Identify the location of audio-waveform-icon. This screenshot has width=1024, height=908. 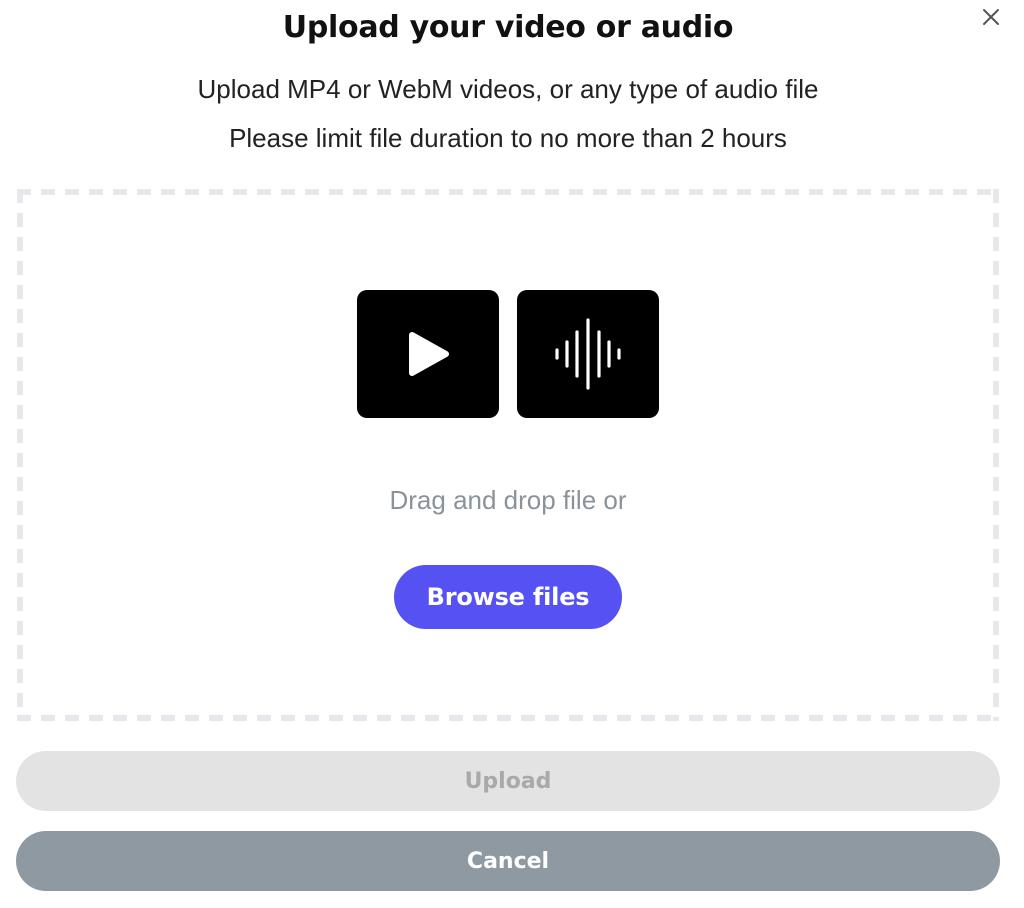
(588, 354).